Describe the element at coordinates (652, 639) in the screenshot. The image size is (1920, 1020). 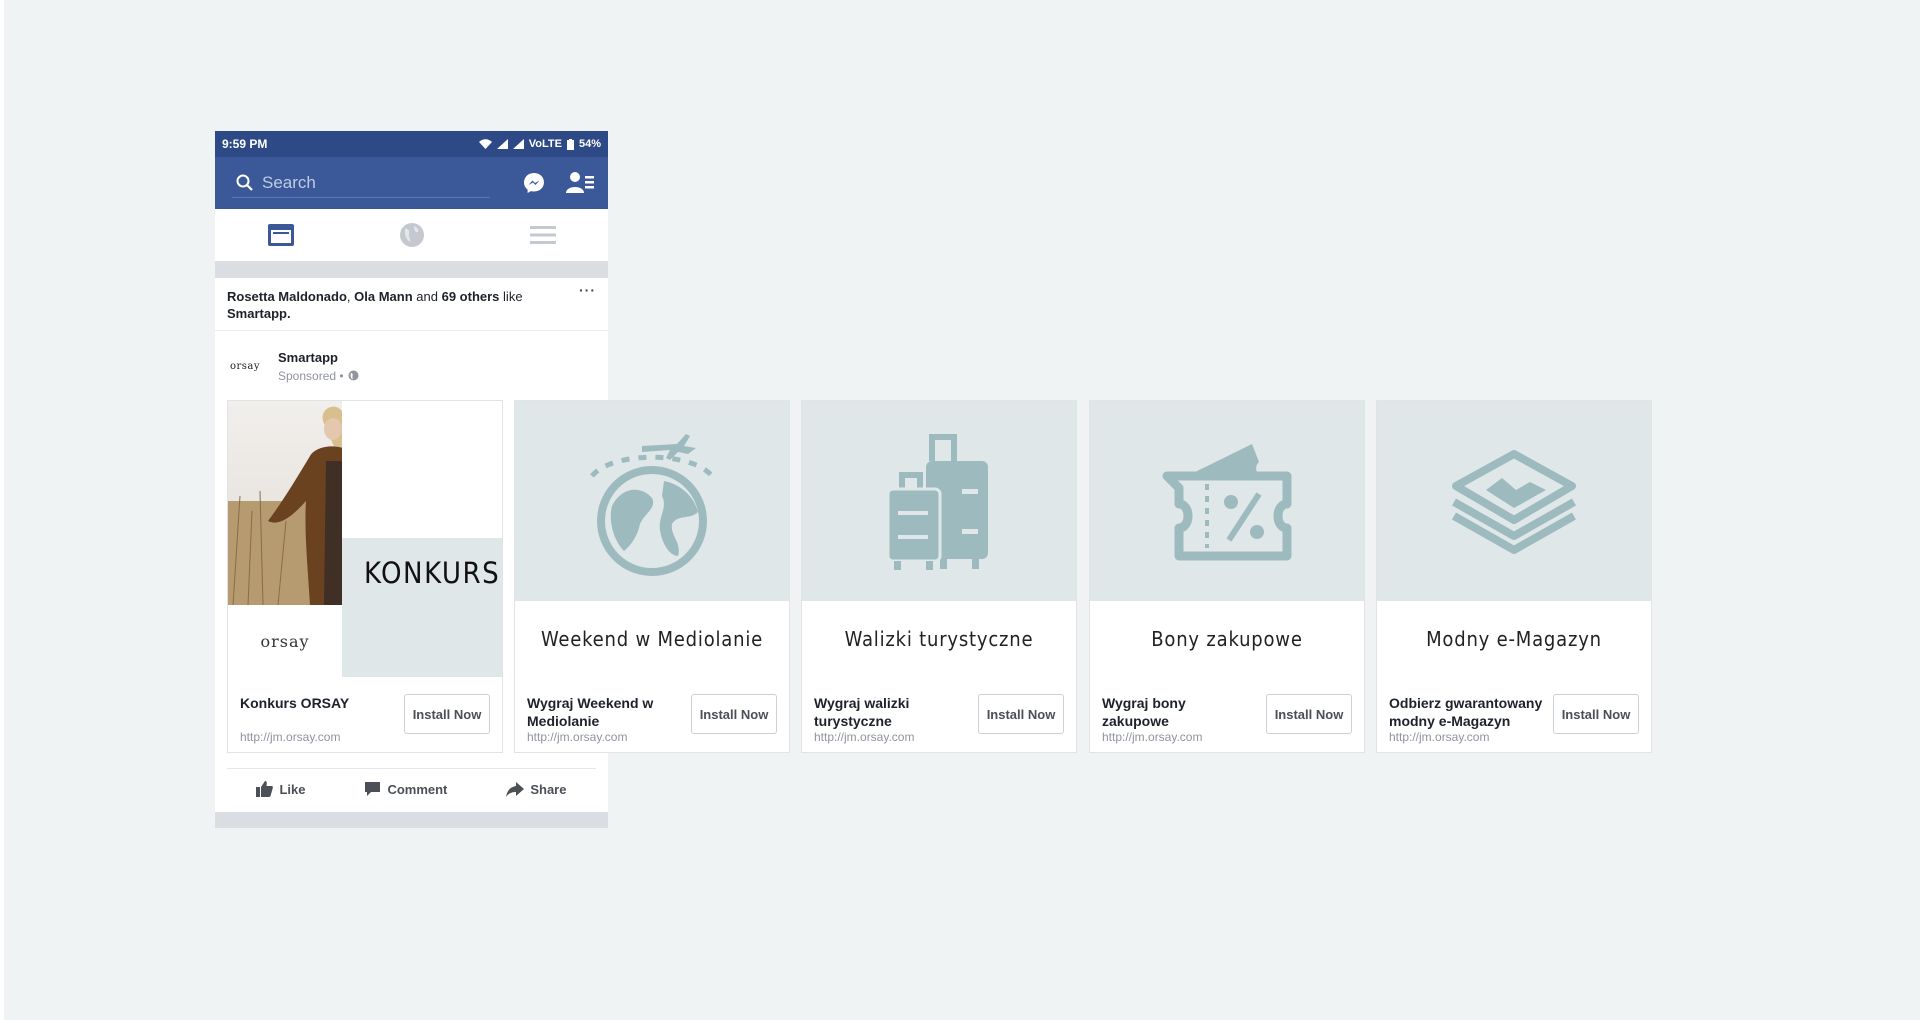
I see `card-caption: Weekend w Mediolanie` at that location.